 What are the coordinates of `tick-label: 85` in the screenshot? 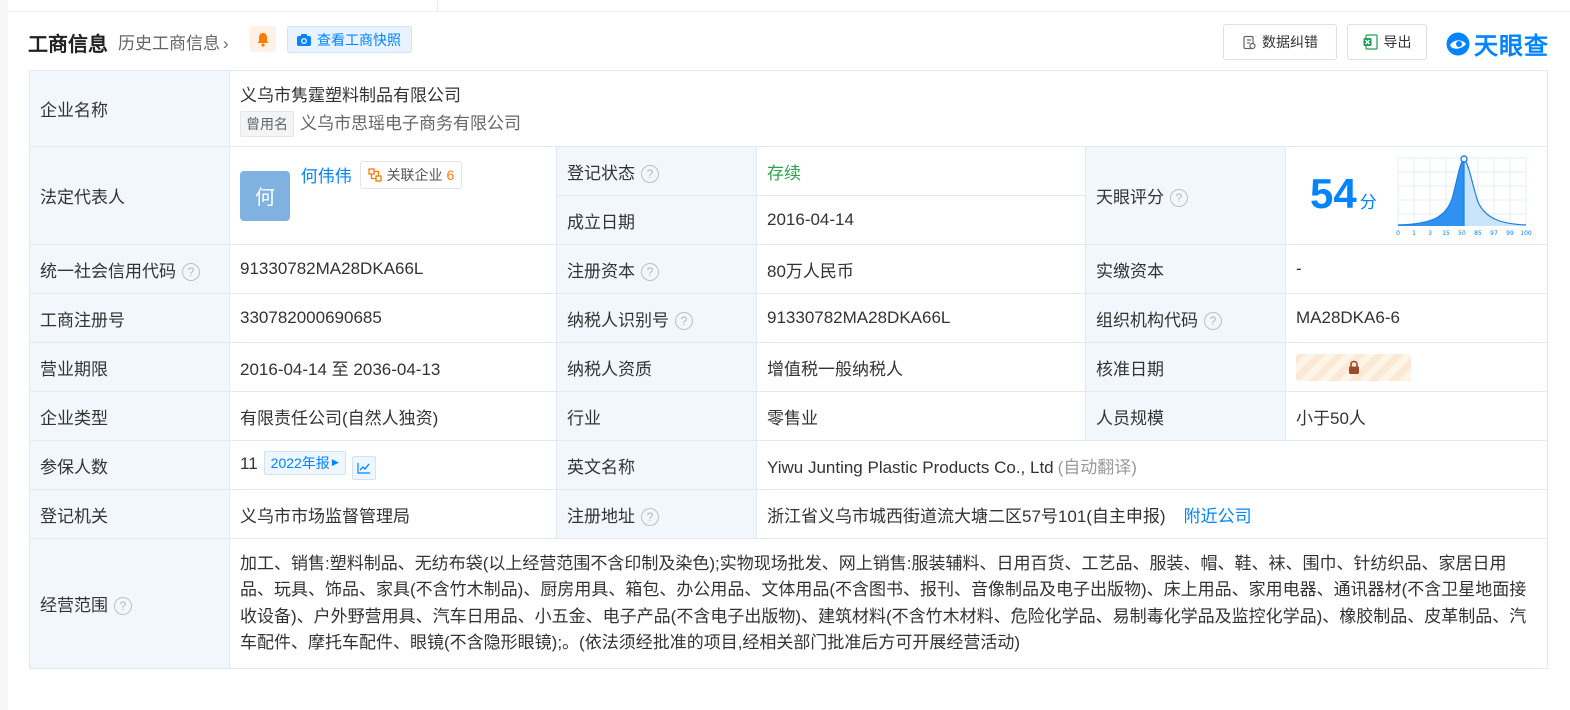 It's located at (1478, 233).